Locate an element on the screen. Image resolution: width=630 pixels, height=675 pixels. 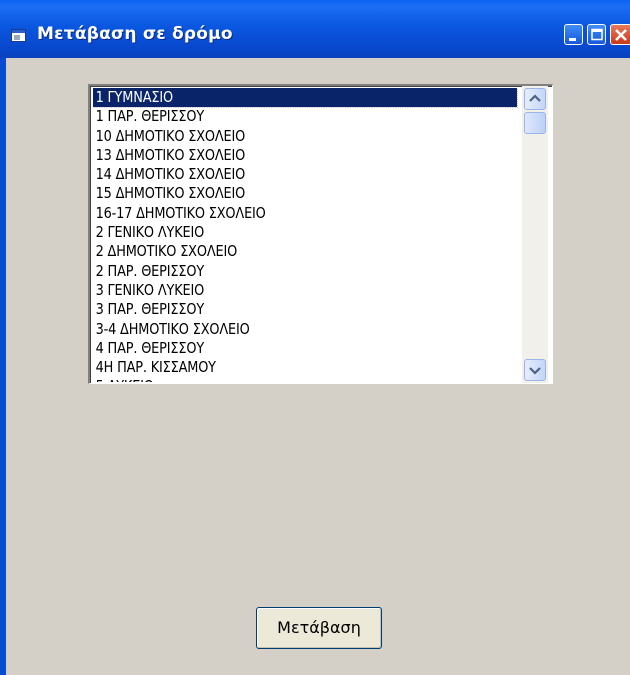
minimize-icon is located at coordinates (572, 39).